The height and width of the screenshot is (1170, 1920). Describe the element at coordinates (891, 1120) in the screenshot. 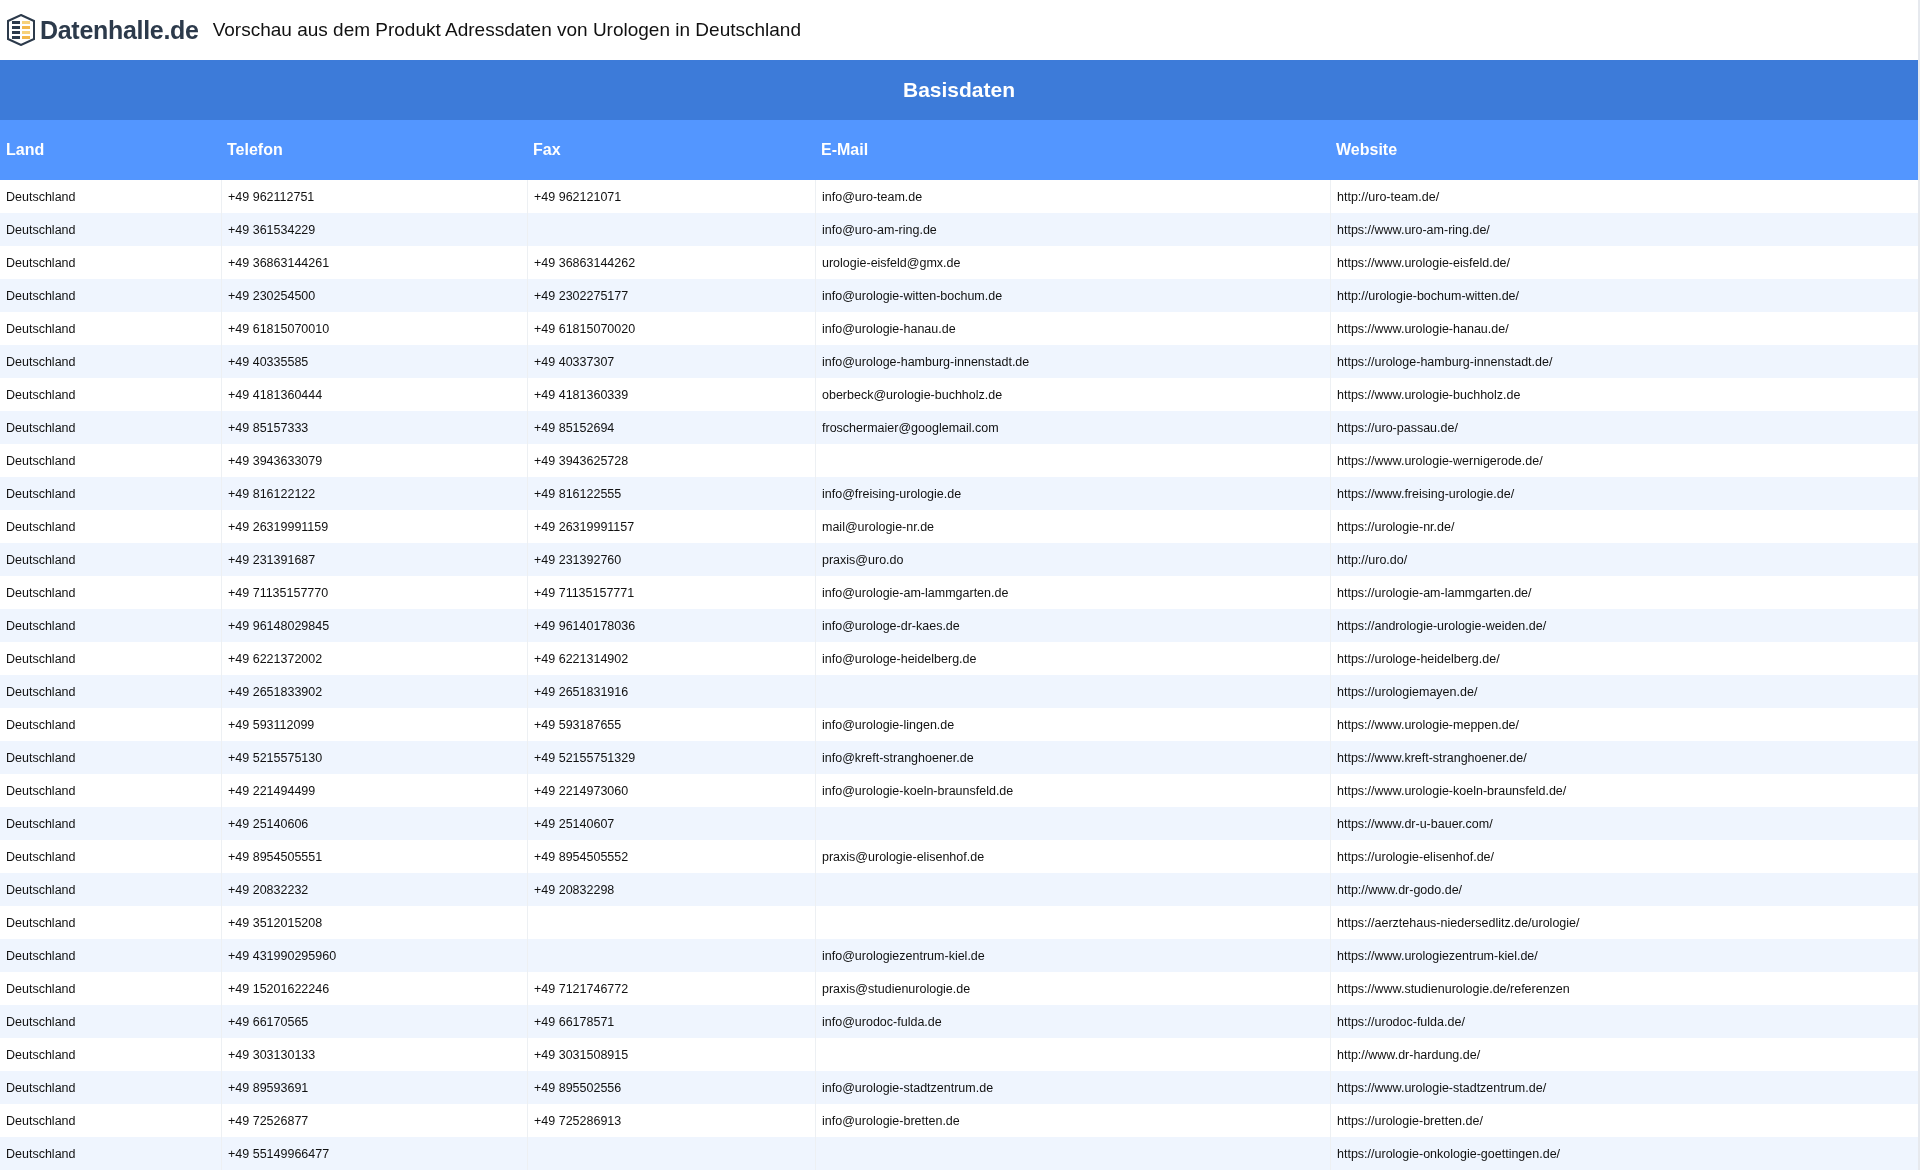

I see `table-cell: info@urologie-bretten.de` at that location.